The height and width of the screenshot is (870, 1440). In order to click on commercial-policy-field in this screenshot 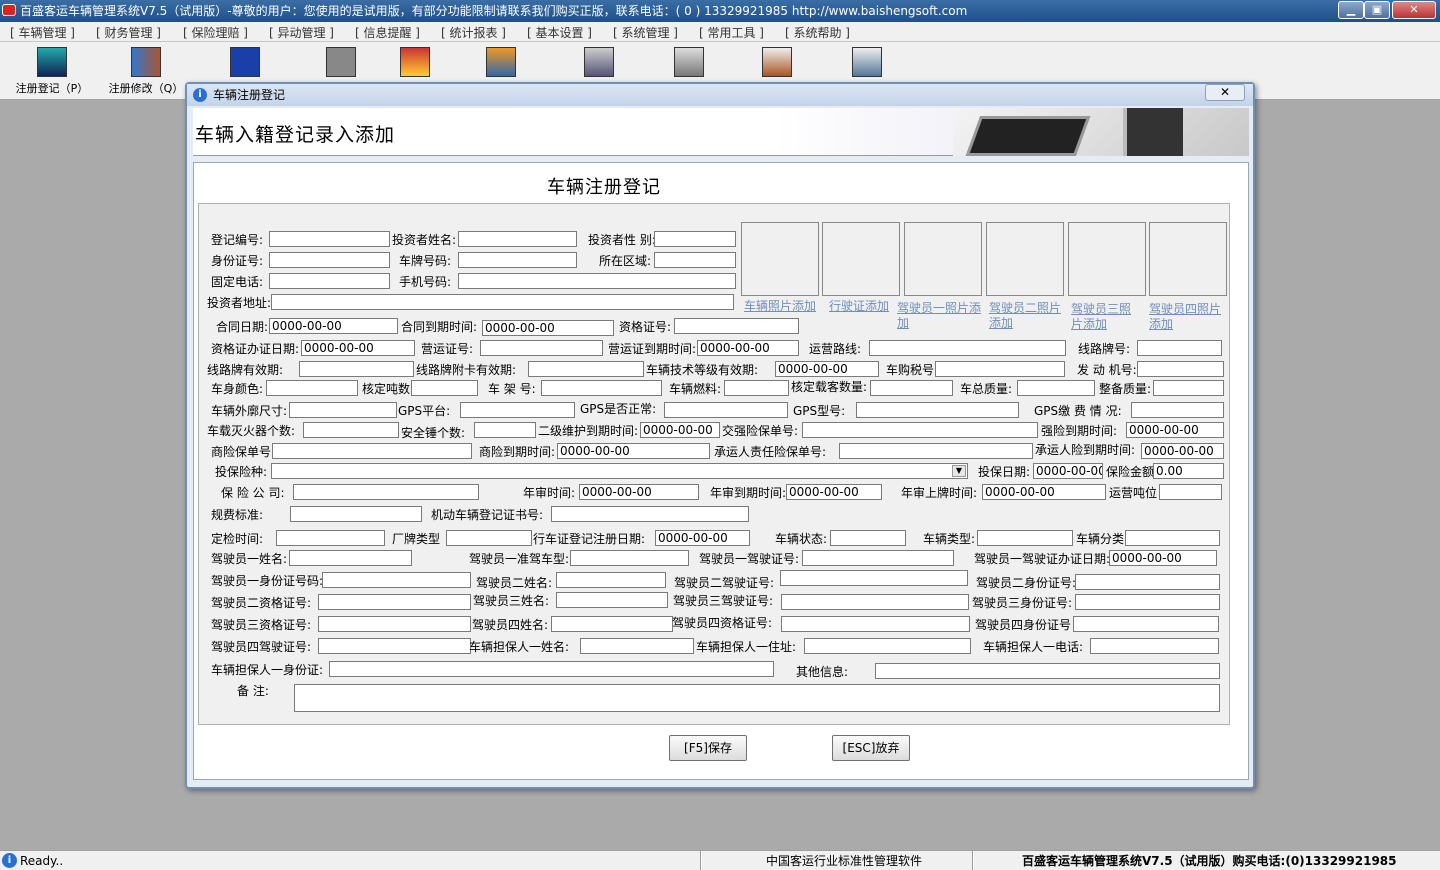, I will do `click(372, 451)`.